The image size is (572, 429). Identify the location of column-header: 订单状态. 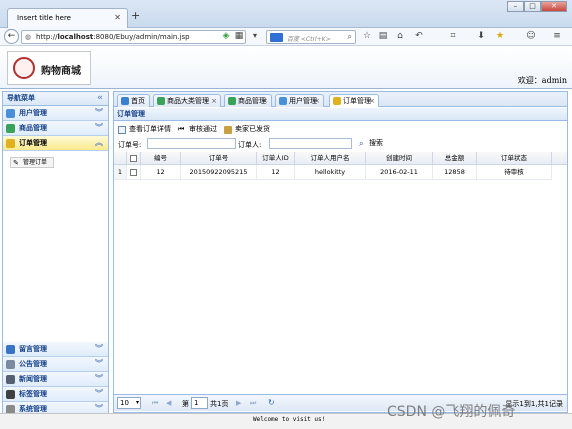
(514, 158).